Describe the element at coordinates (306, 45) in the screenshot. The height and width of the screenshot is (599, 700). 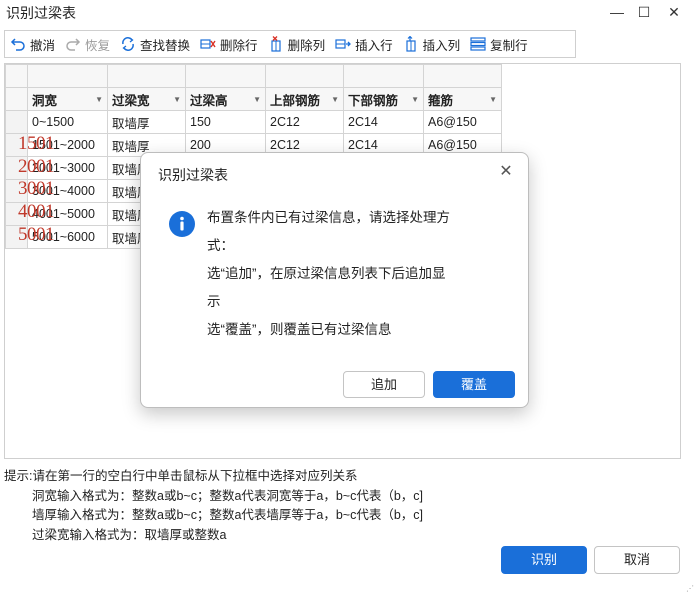
I see `delete-column-label: 删除列` at that location.